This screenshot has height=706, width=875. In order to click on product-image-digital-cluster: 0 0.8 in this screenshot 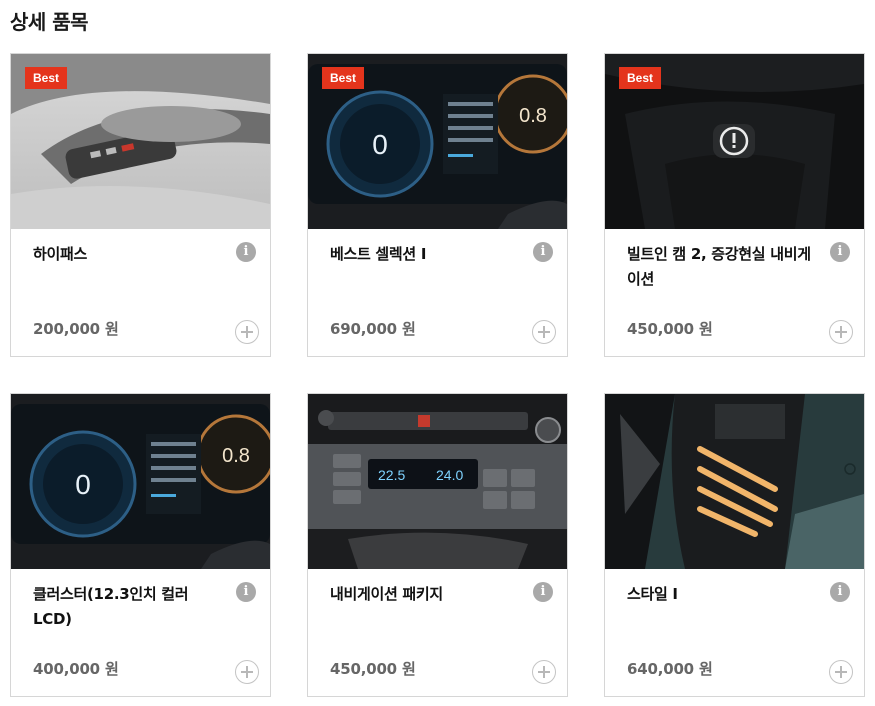, I will do `click(140, 481)`.